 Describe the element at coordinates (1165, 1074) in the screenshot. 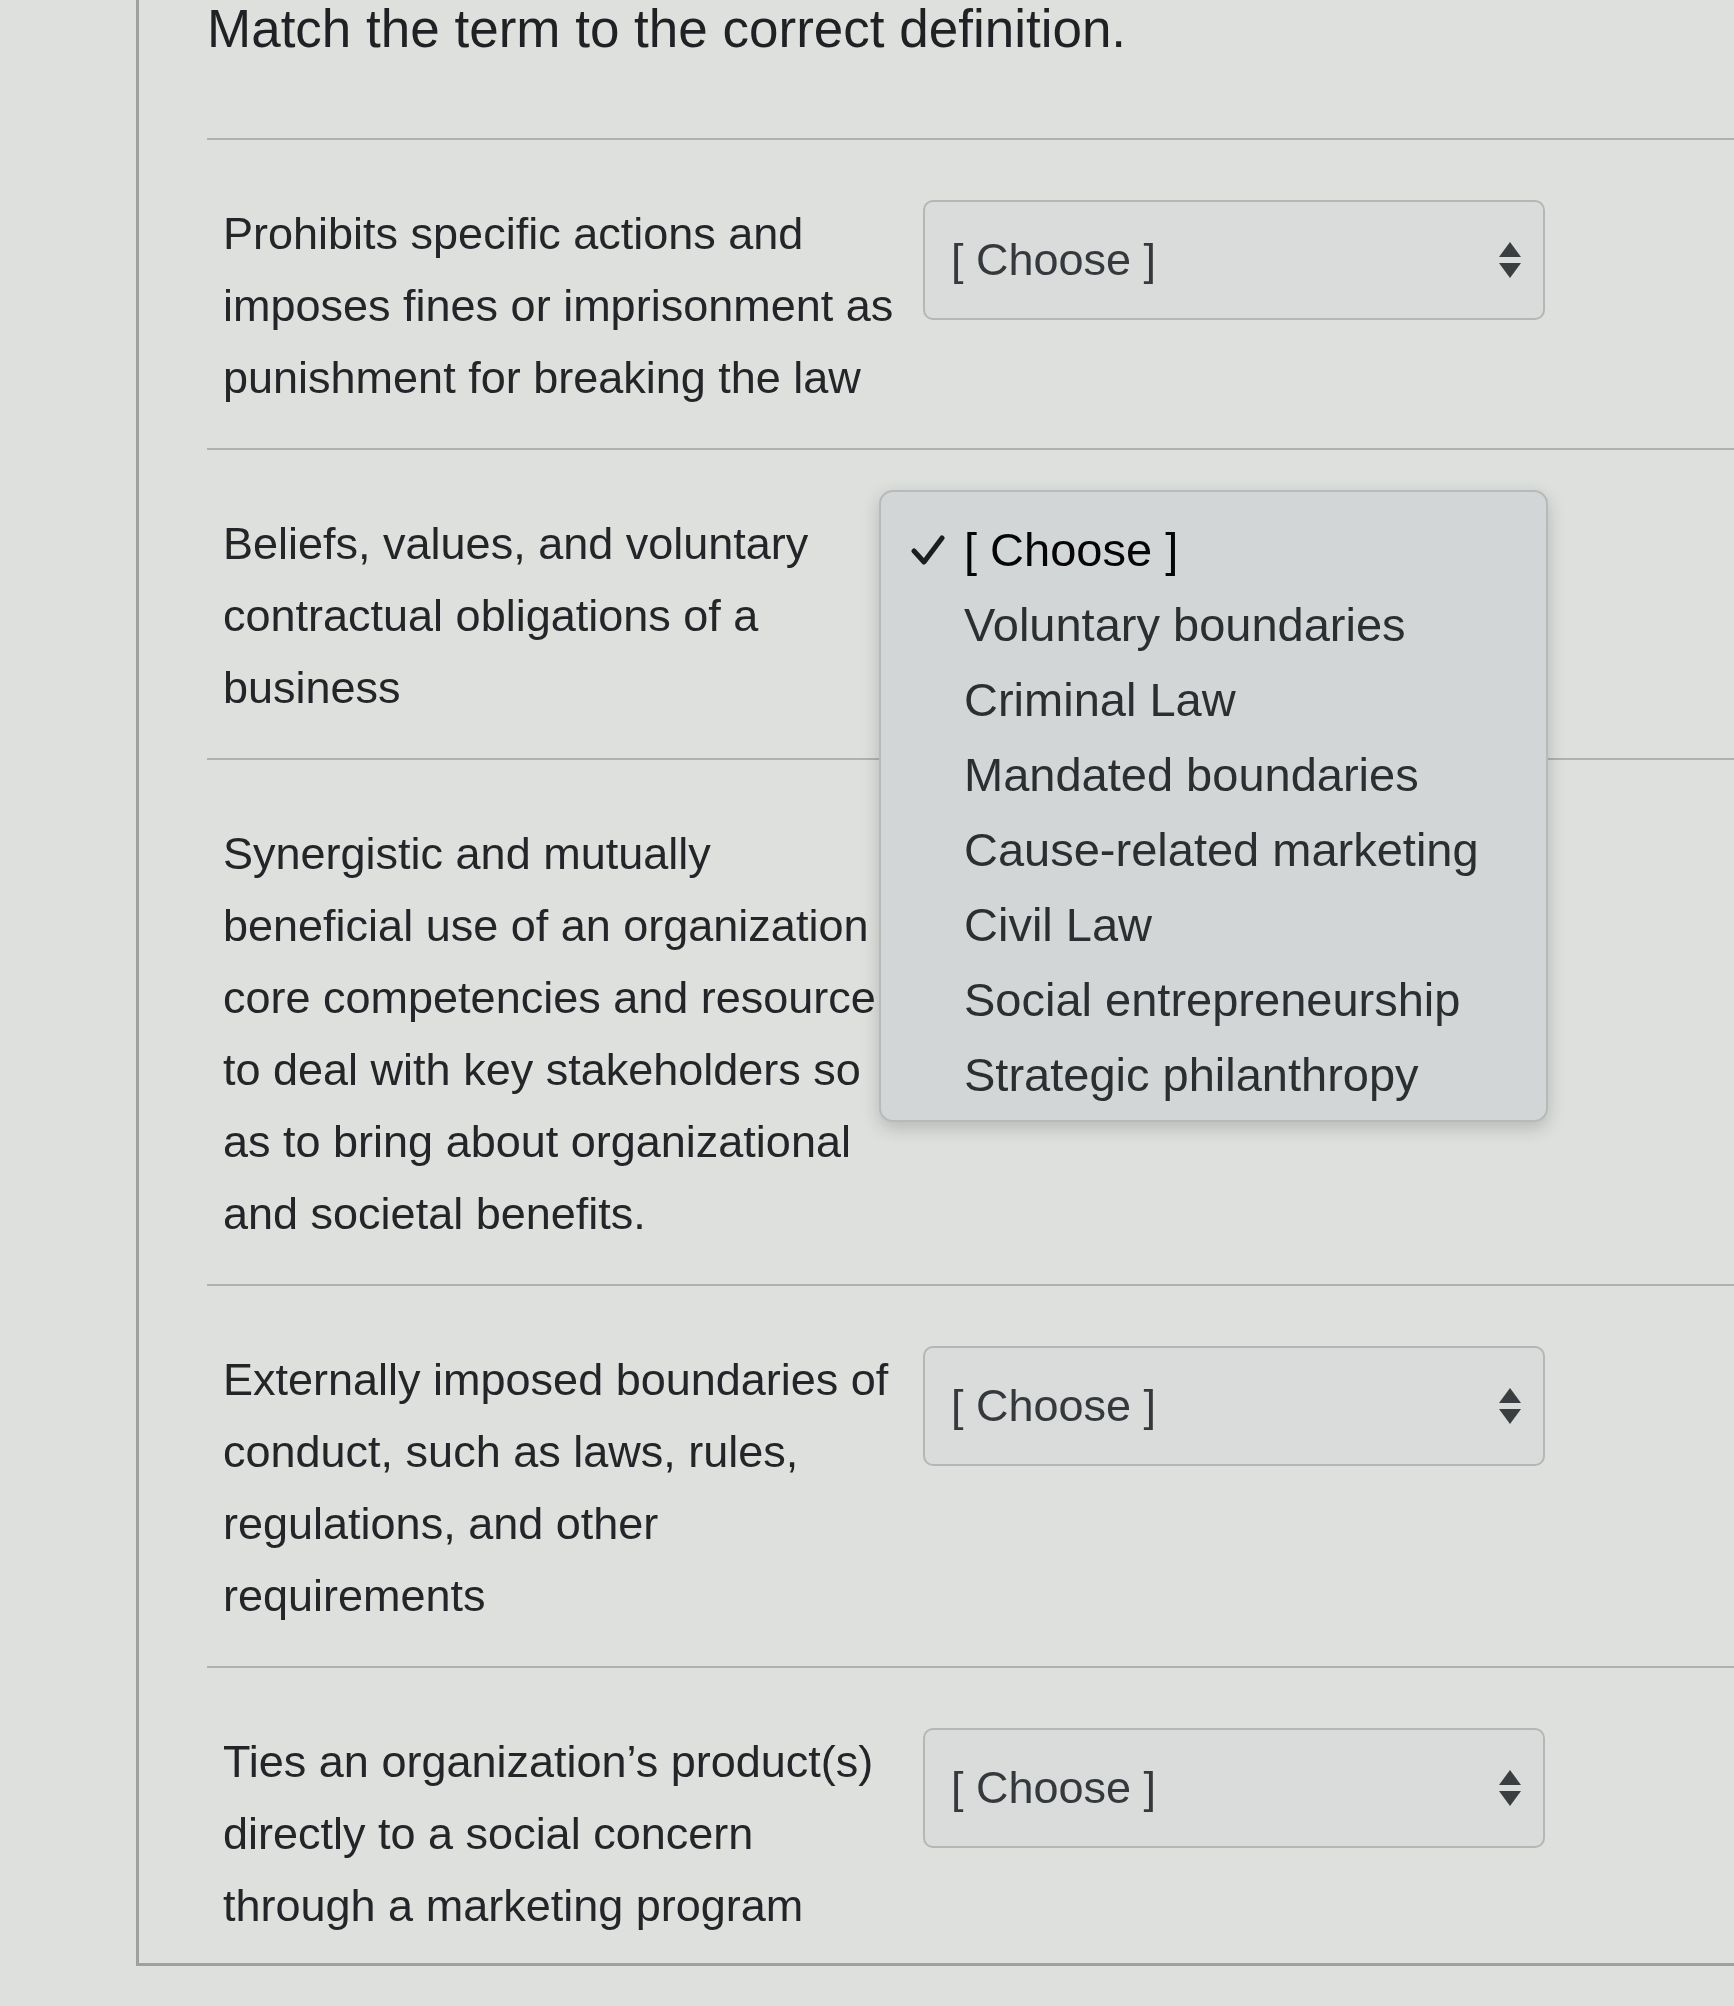

I see `menu-option: Strategic philanthropy` at that location.